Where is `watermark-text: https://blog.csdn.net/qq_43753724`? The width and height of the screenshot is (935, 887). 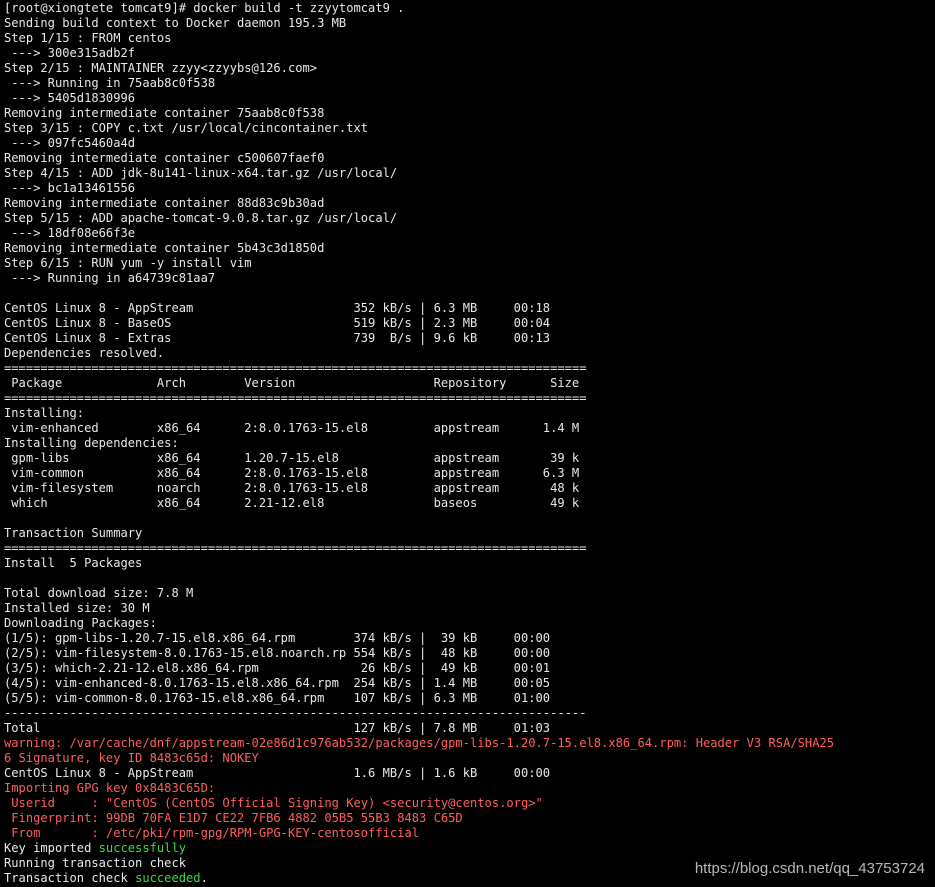
watermark-text: https://blog.csdn.net/qq_43753724 is located at coordinates (809, 868).